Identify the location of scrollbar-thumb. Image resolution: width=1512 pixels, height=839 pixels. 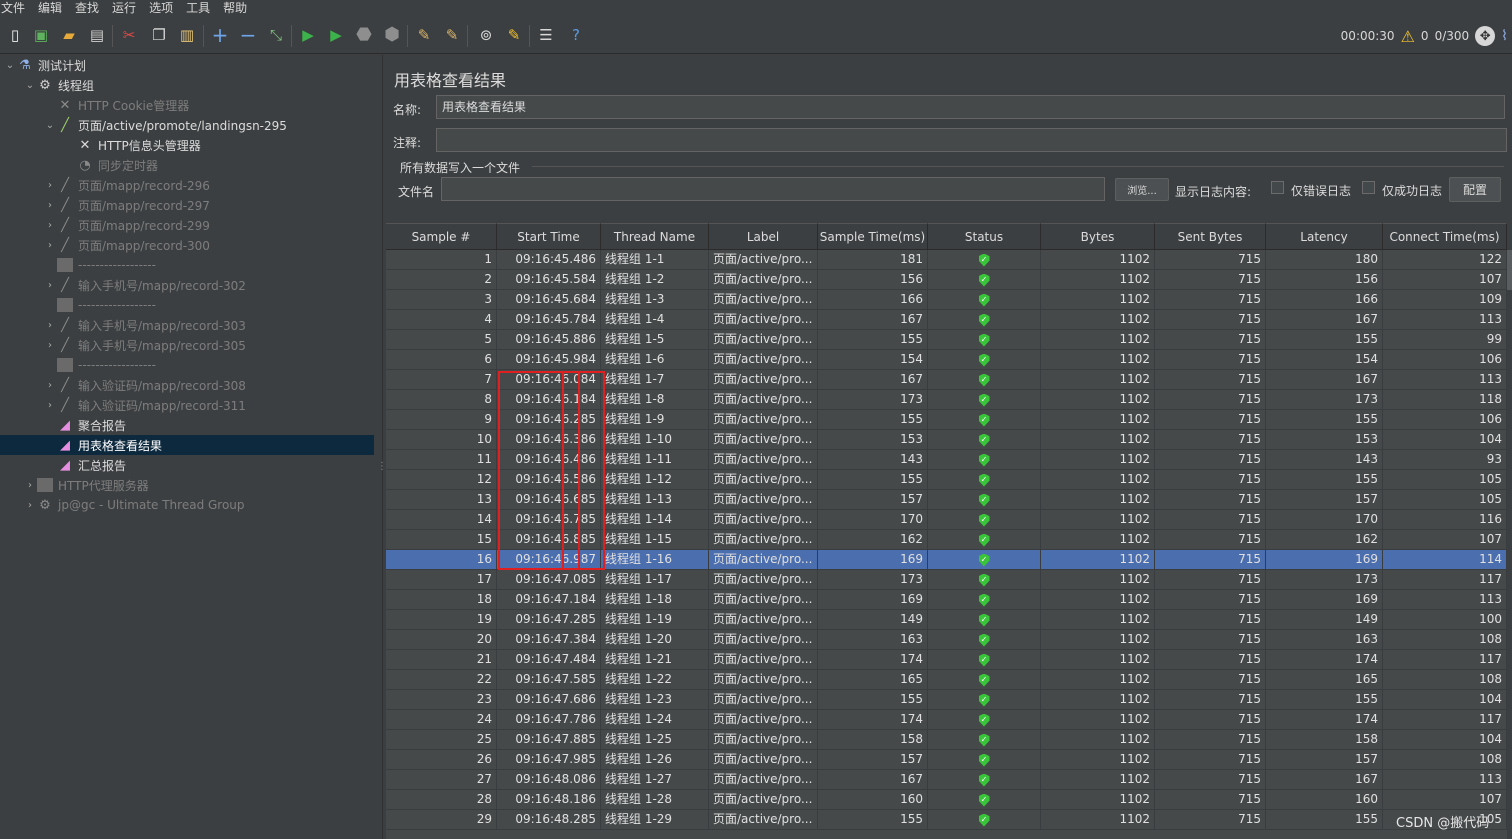
(1509, 270).